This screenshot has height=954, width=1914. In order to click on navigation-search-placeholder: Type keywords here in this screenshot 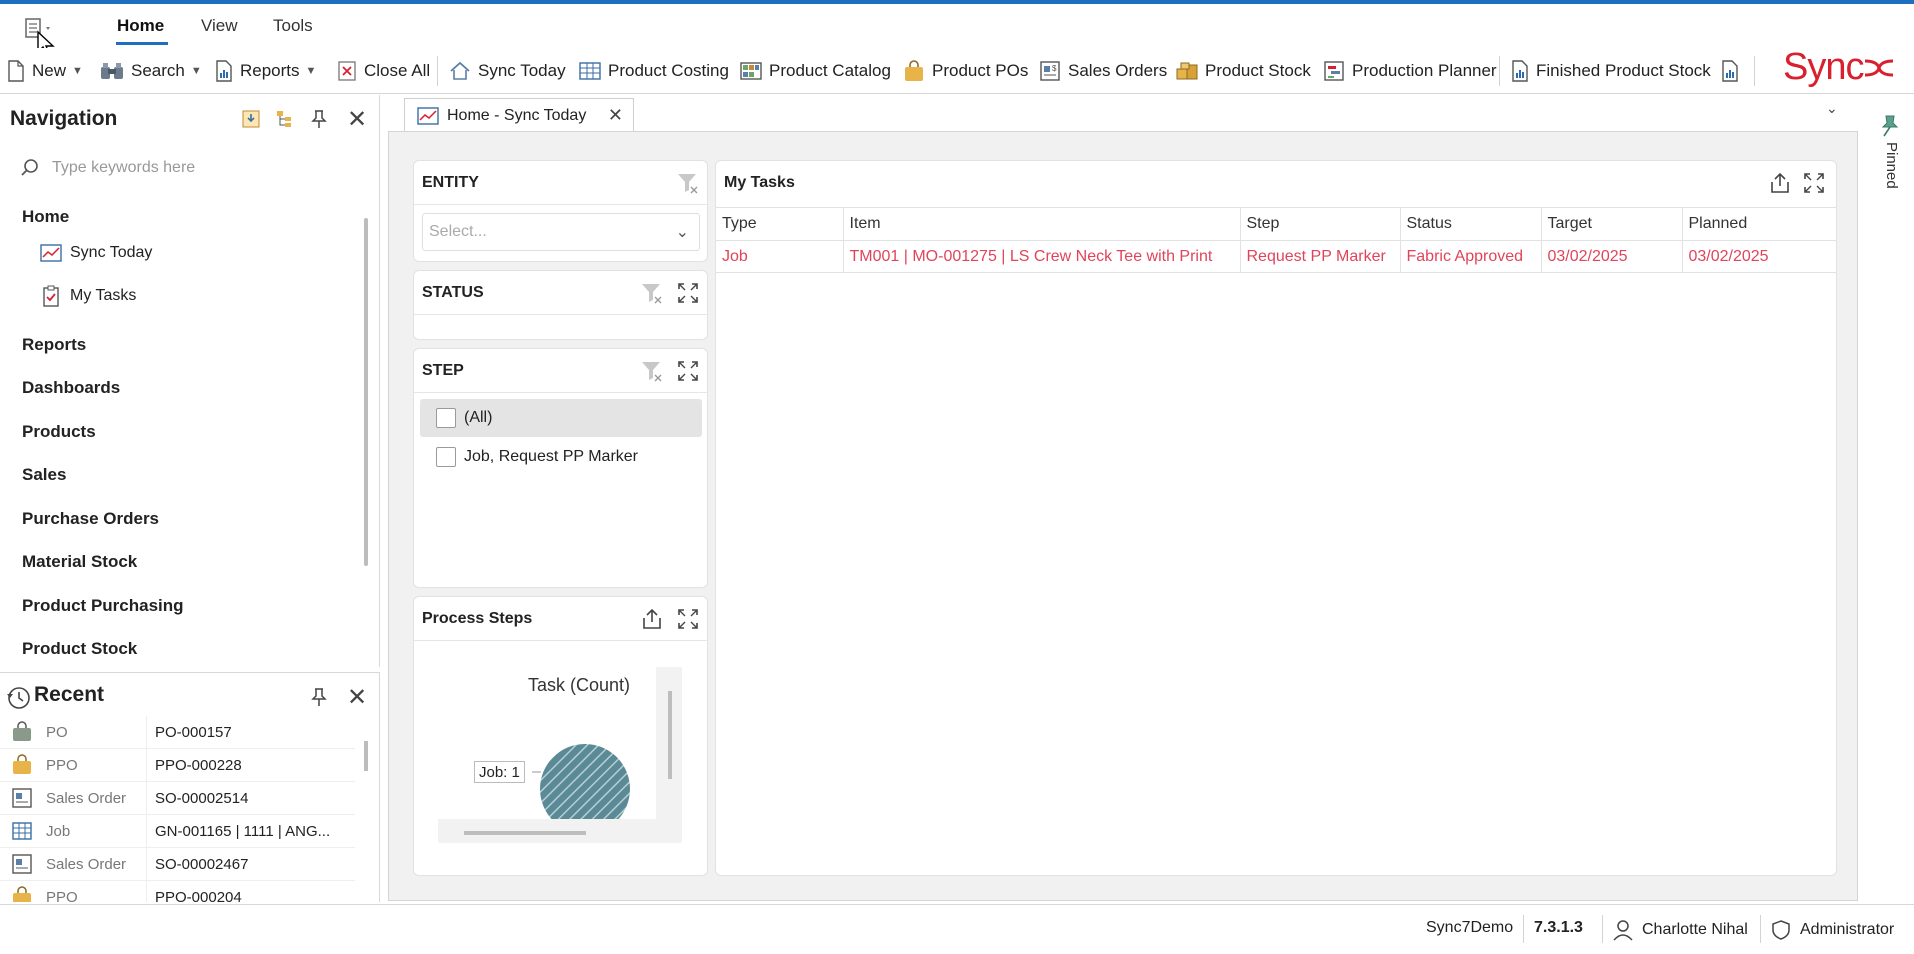, I will do `click(123, 168)`.